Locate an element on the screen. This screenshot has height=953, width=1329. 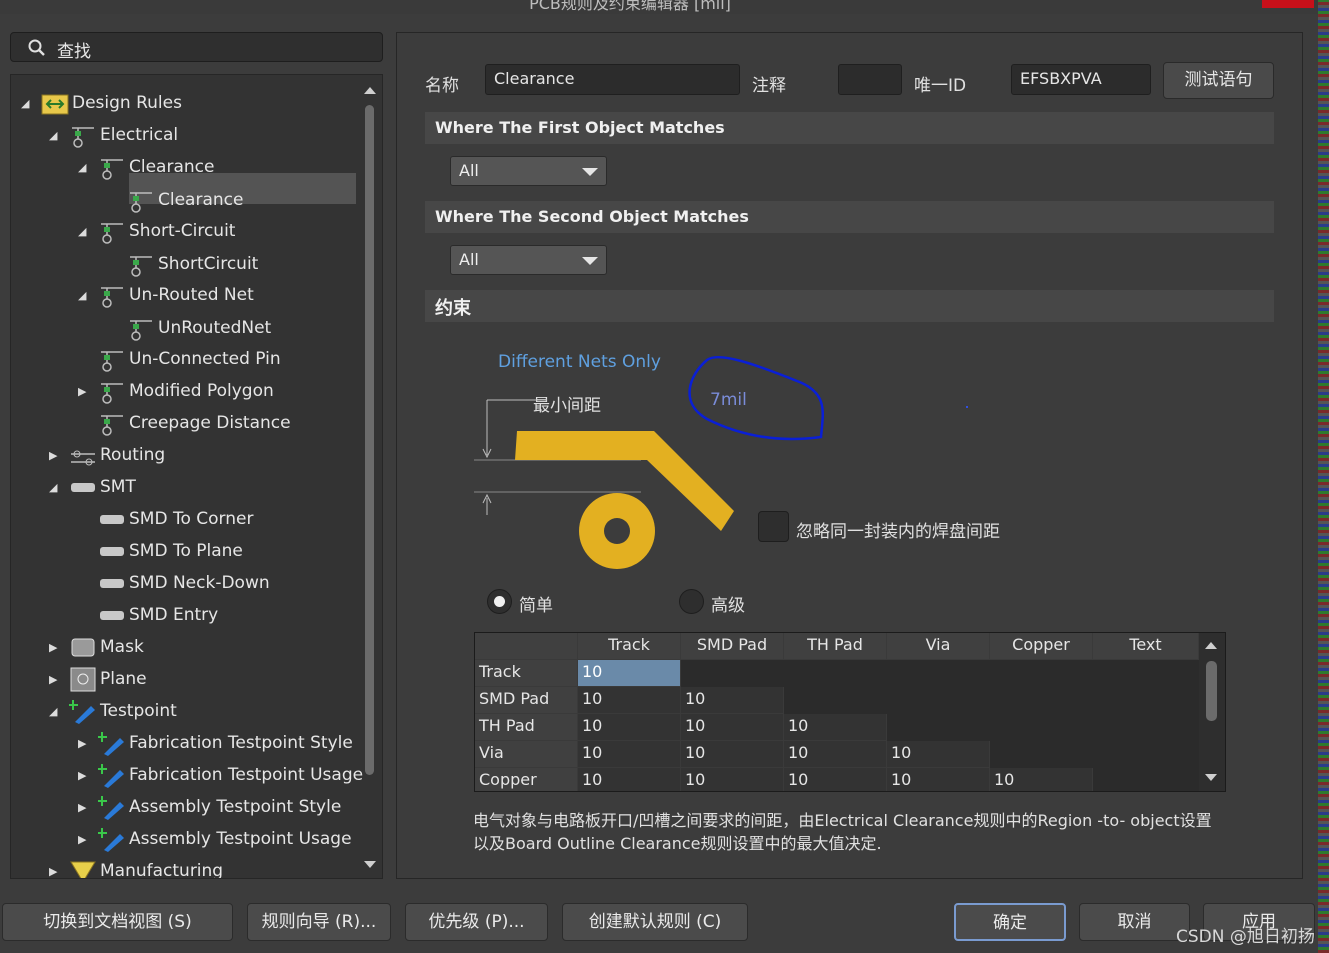
tree-item-smd-to-plane: SMD To Plane is located at coordinates (170, 551).